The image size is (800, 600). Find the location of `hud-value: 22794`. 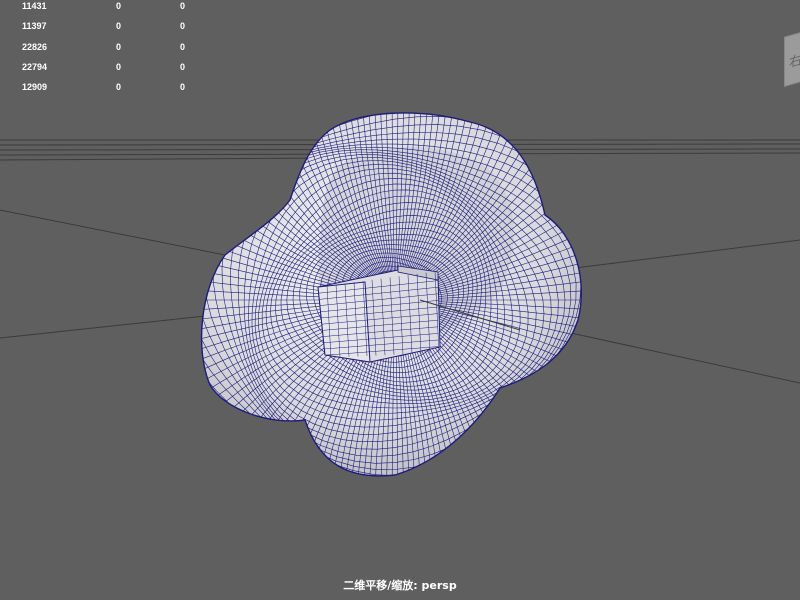

hud-value: 22794 is located at coordinates (35, 67).